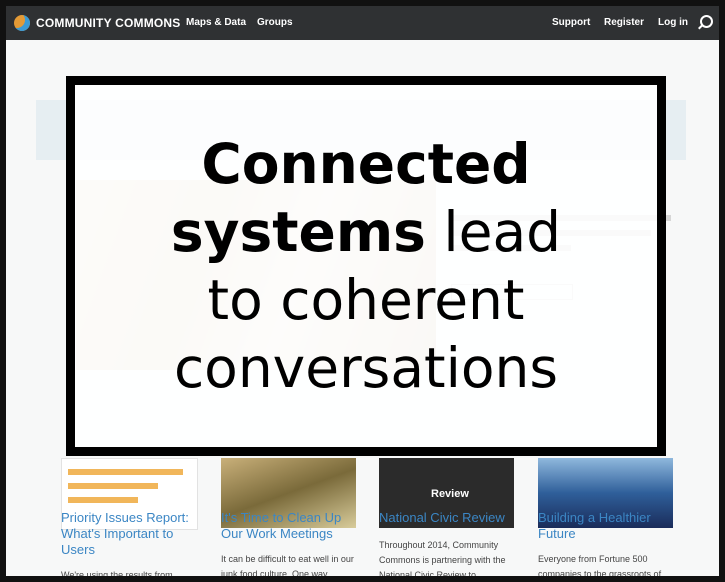 This screenshot has width=725, height=582. What do you see at coordinates (610, 526) in the screenshot?
I see `card-title-healthier-future: Building a Healthier Future` at bounding box center [610, 526].